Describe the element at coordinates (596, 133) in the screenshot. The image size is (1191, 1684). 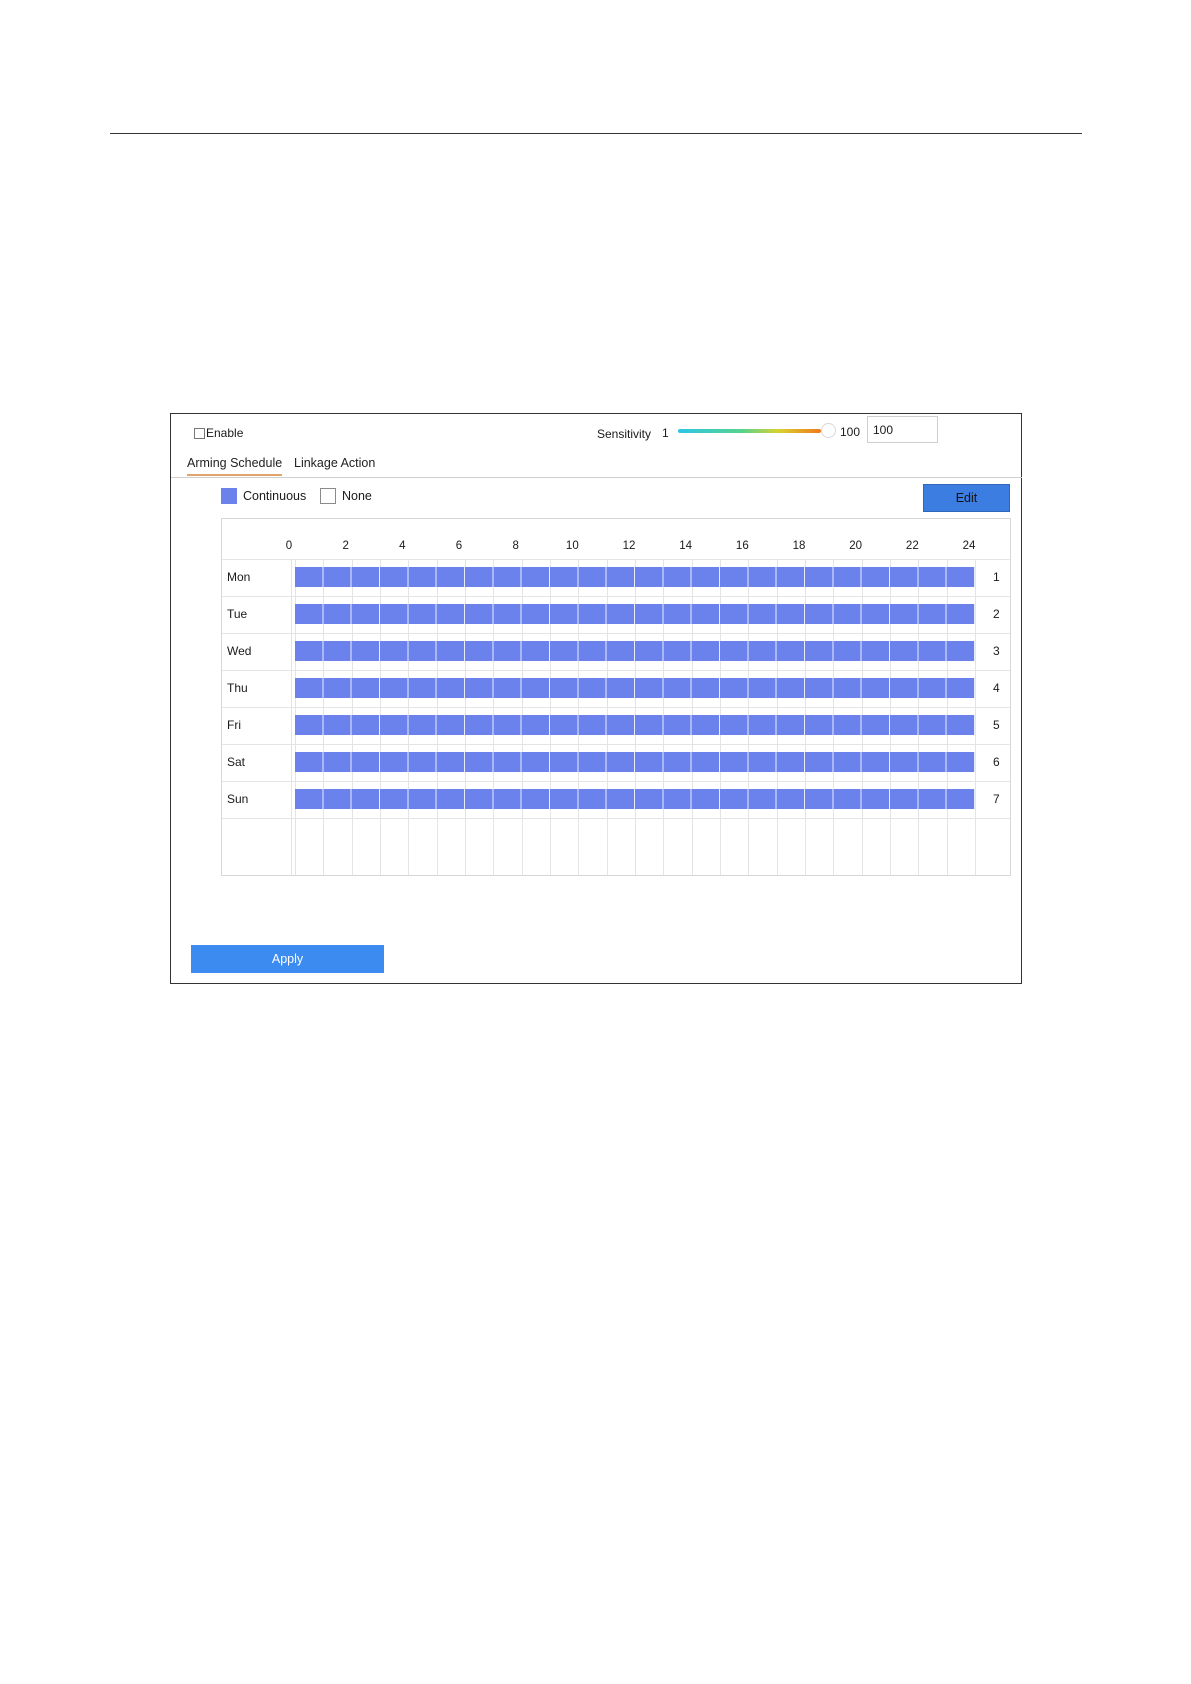
I see `page-top-rule` at that location.